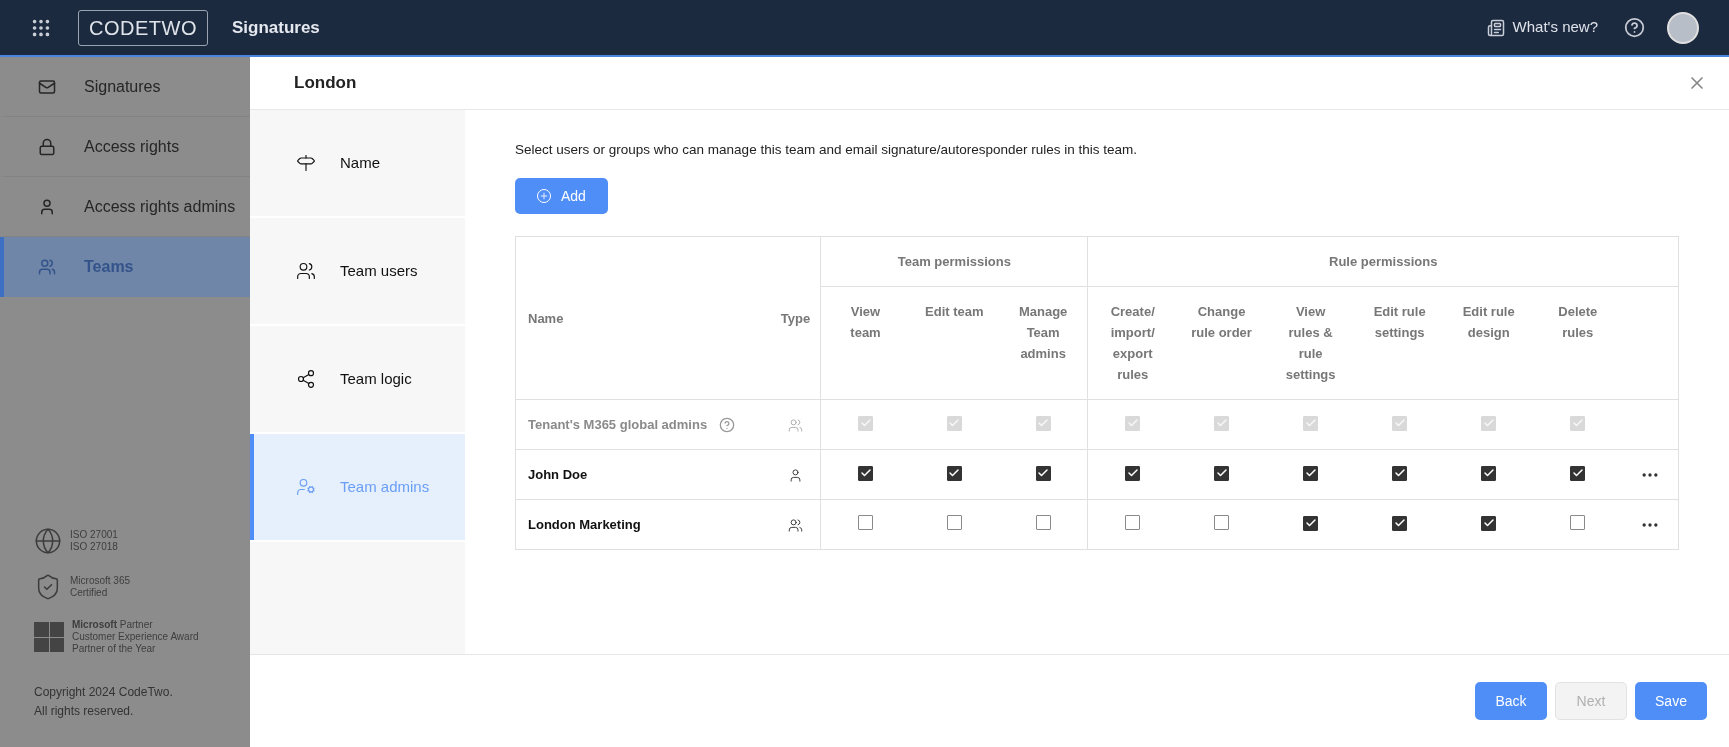 This screenshot has width=1729, height=747. What do you see at coordinates (1683, 27) in the screenshot?
I see `avatar` at bounding box center [1683, 27].